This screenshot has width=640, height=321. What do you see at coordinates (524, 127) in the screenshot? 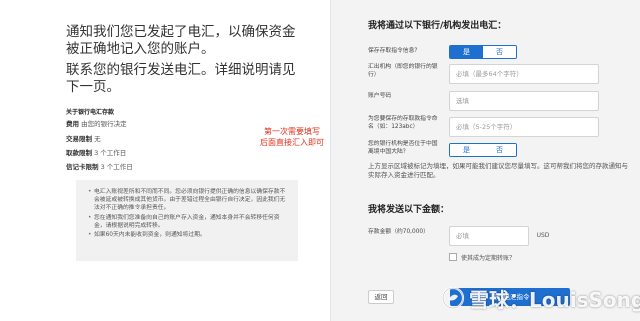
I see `name-input: 必填（5-25个字符）` at bounding box center [524, 127].